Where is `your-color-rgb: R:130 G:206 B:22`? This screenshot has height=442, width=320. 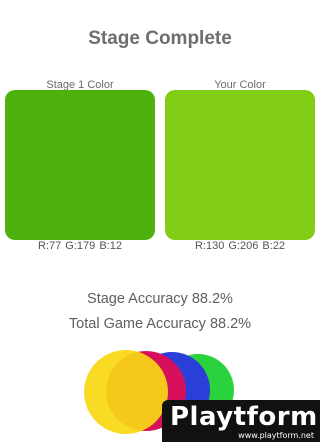 your-color-rgb: R:130 G:206 B:22 is located at coordinates (240, 246).